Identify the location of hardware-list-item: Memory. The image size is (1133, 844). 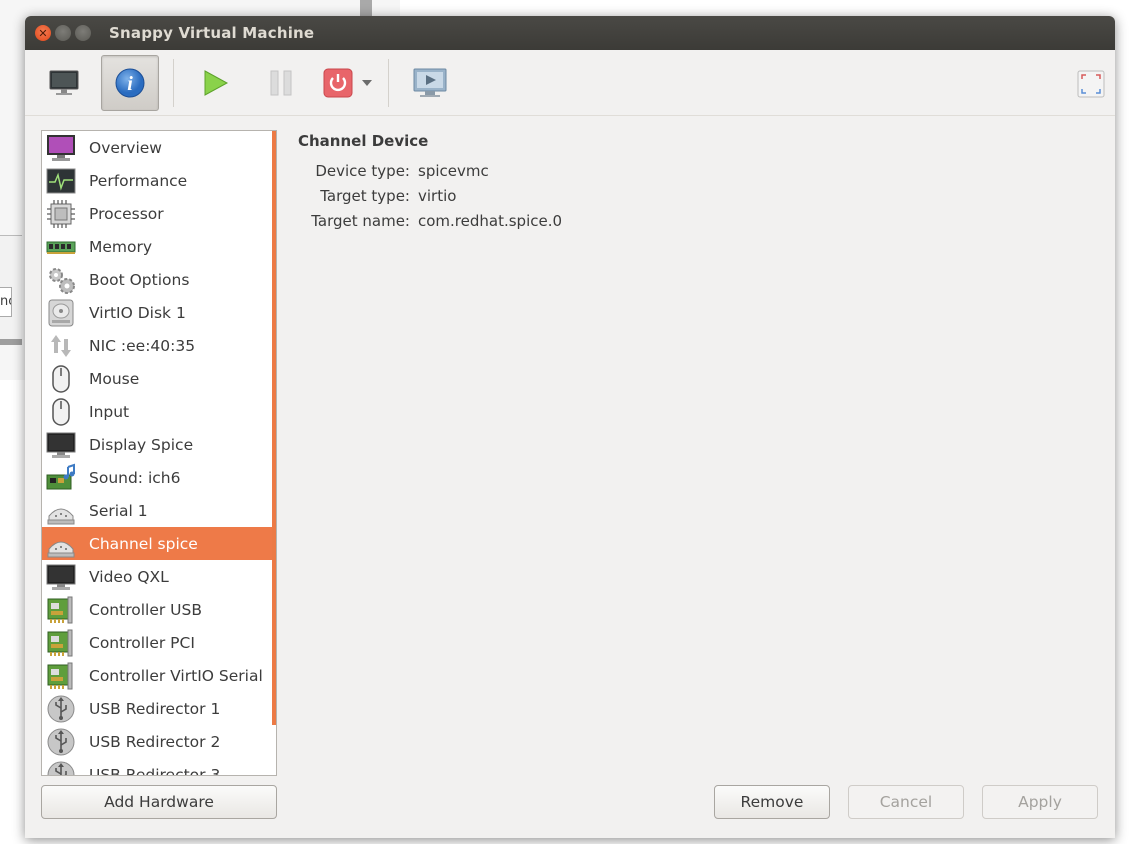
(159, 246).